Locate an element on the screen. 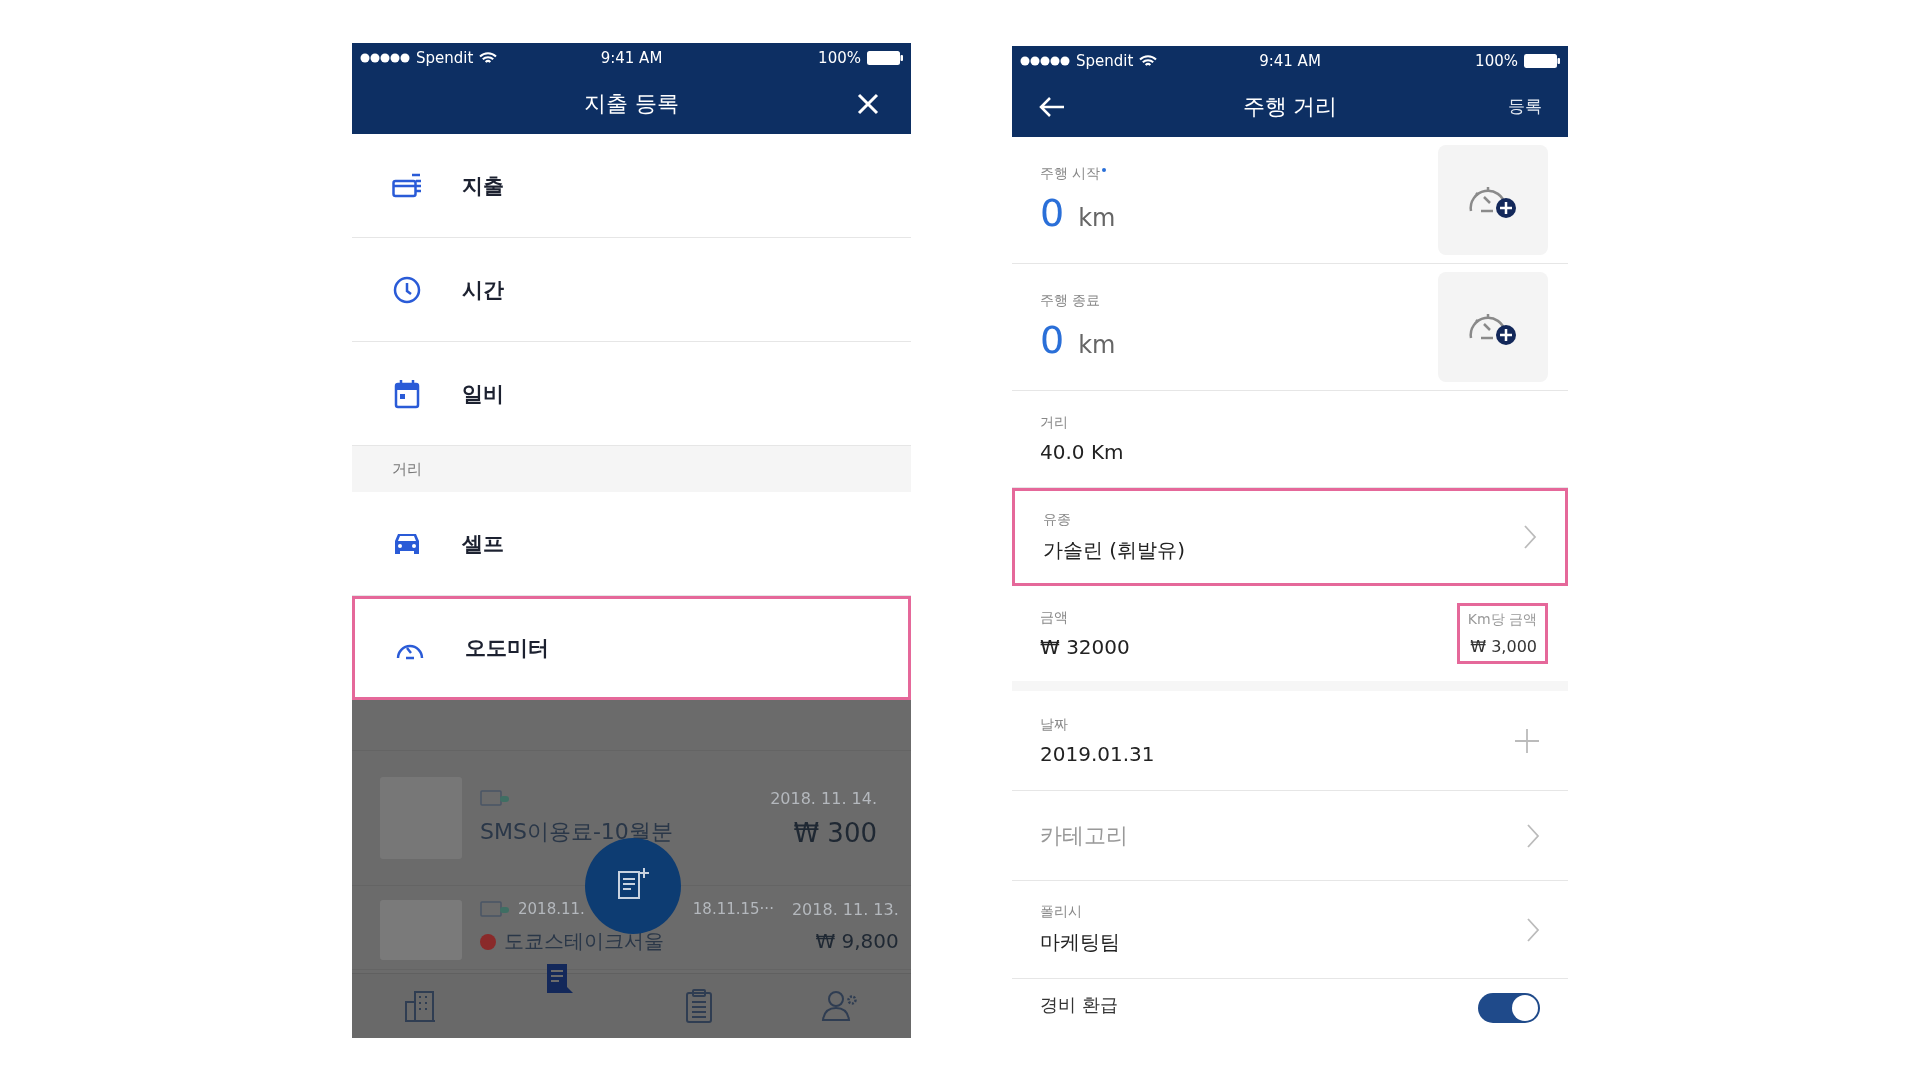 Image resolution: width=1920 pixels, height=1080 pixels. field-label: 날짜 is located at coordinates (1054, 724).